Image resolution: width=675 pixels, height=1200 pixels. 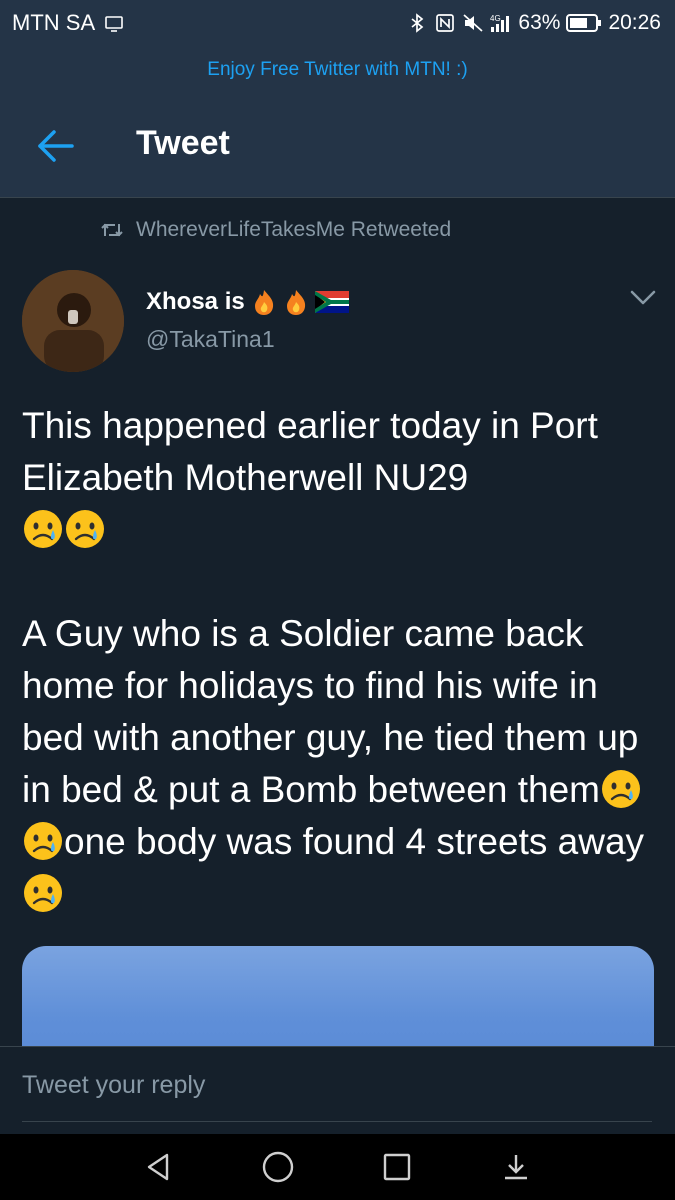 I want to click on status-bar: MTN SA 4G 63% 20:26, so click(x=337, y=23).